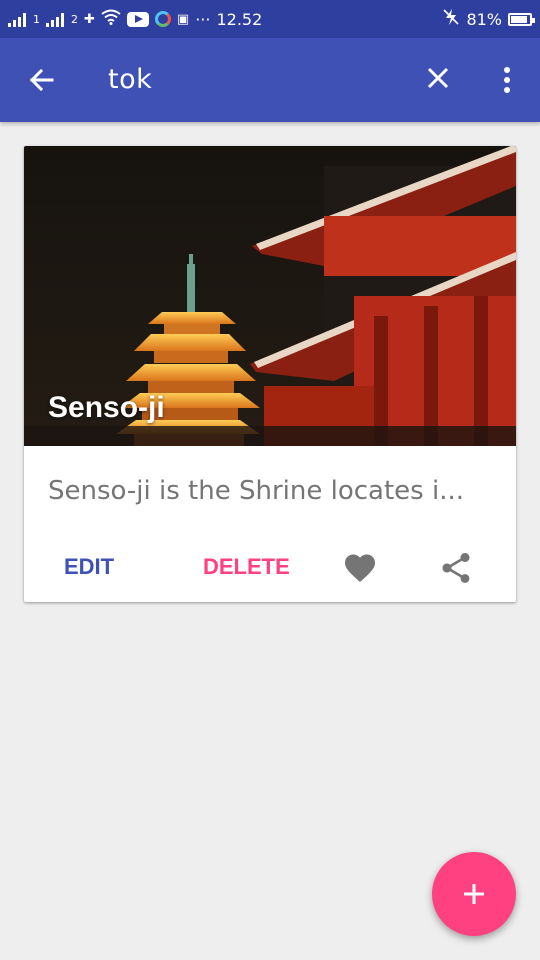  I want to click on heart-icon, so click(360, 568).